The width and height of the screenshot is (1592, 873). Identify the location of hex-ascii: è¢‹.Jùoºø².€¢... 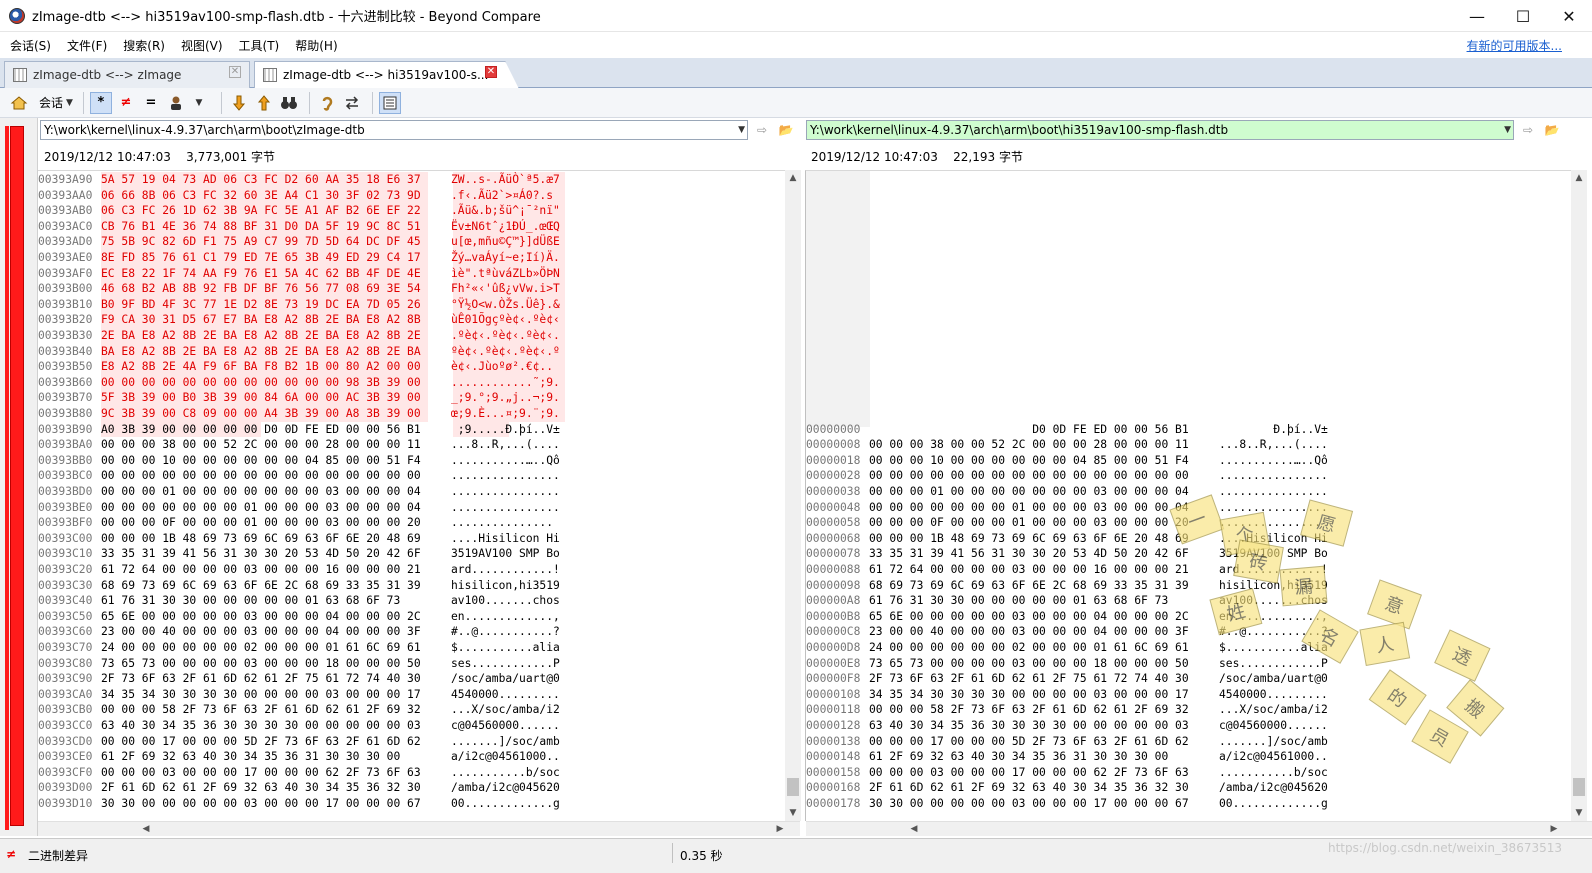
(502, 367).